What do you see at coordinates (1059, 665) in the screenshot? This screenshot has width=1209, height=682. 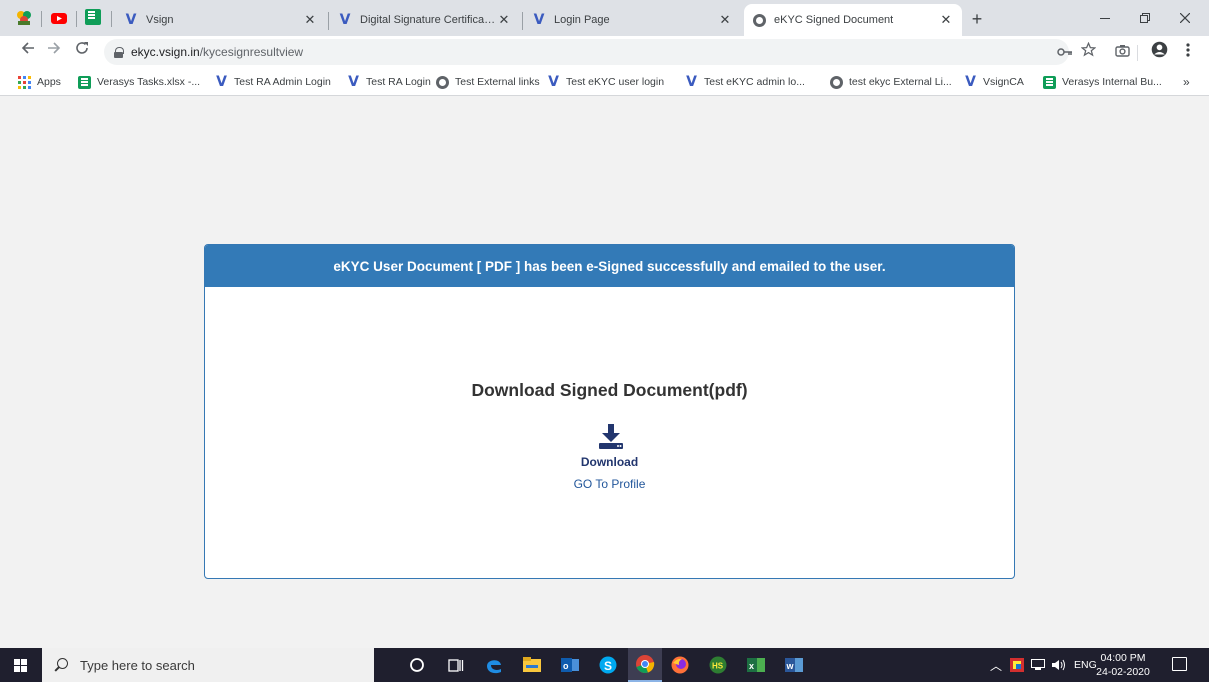 I see `volume-icon` at bounding box center [1059, 665].